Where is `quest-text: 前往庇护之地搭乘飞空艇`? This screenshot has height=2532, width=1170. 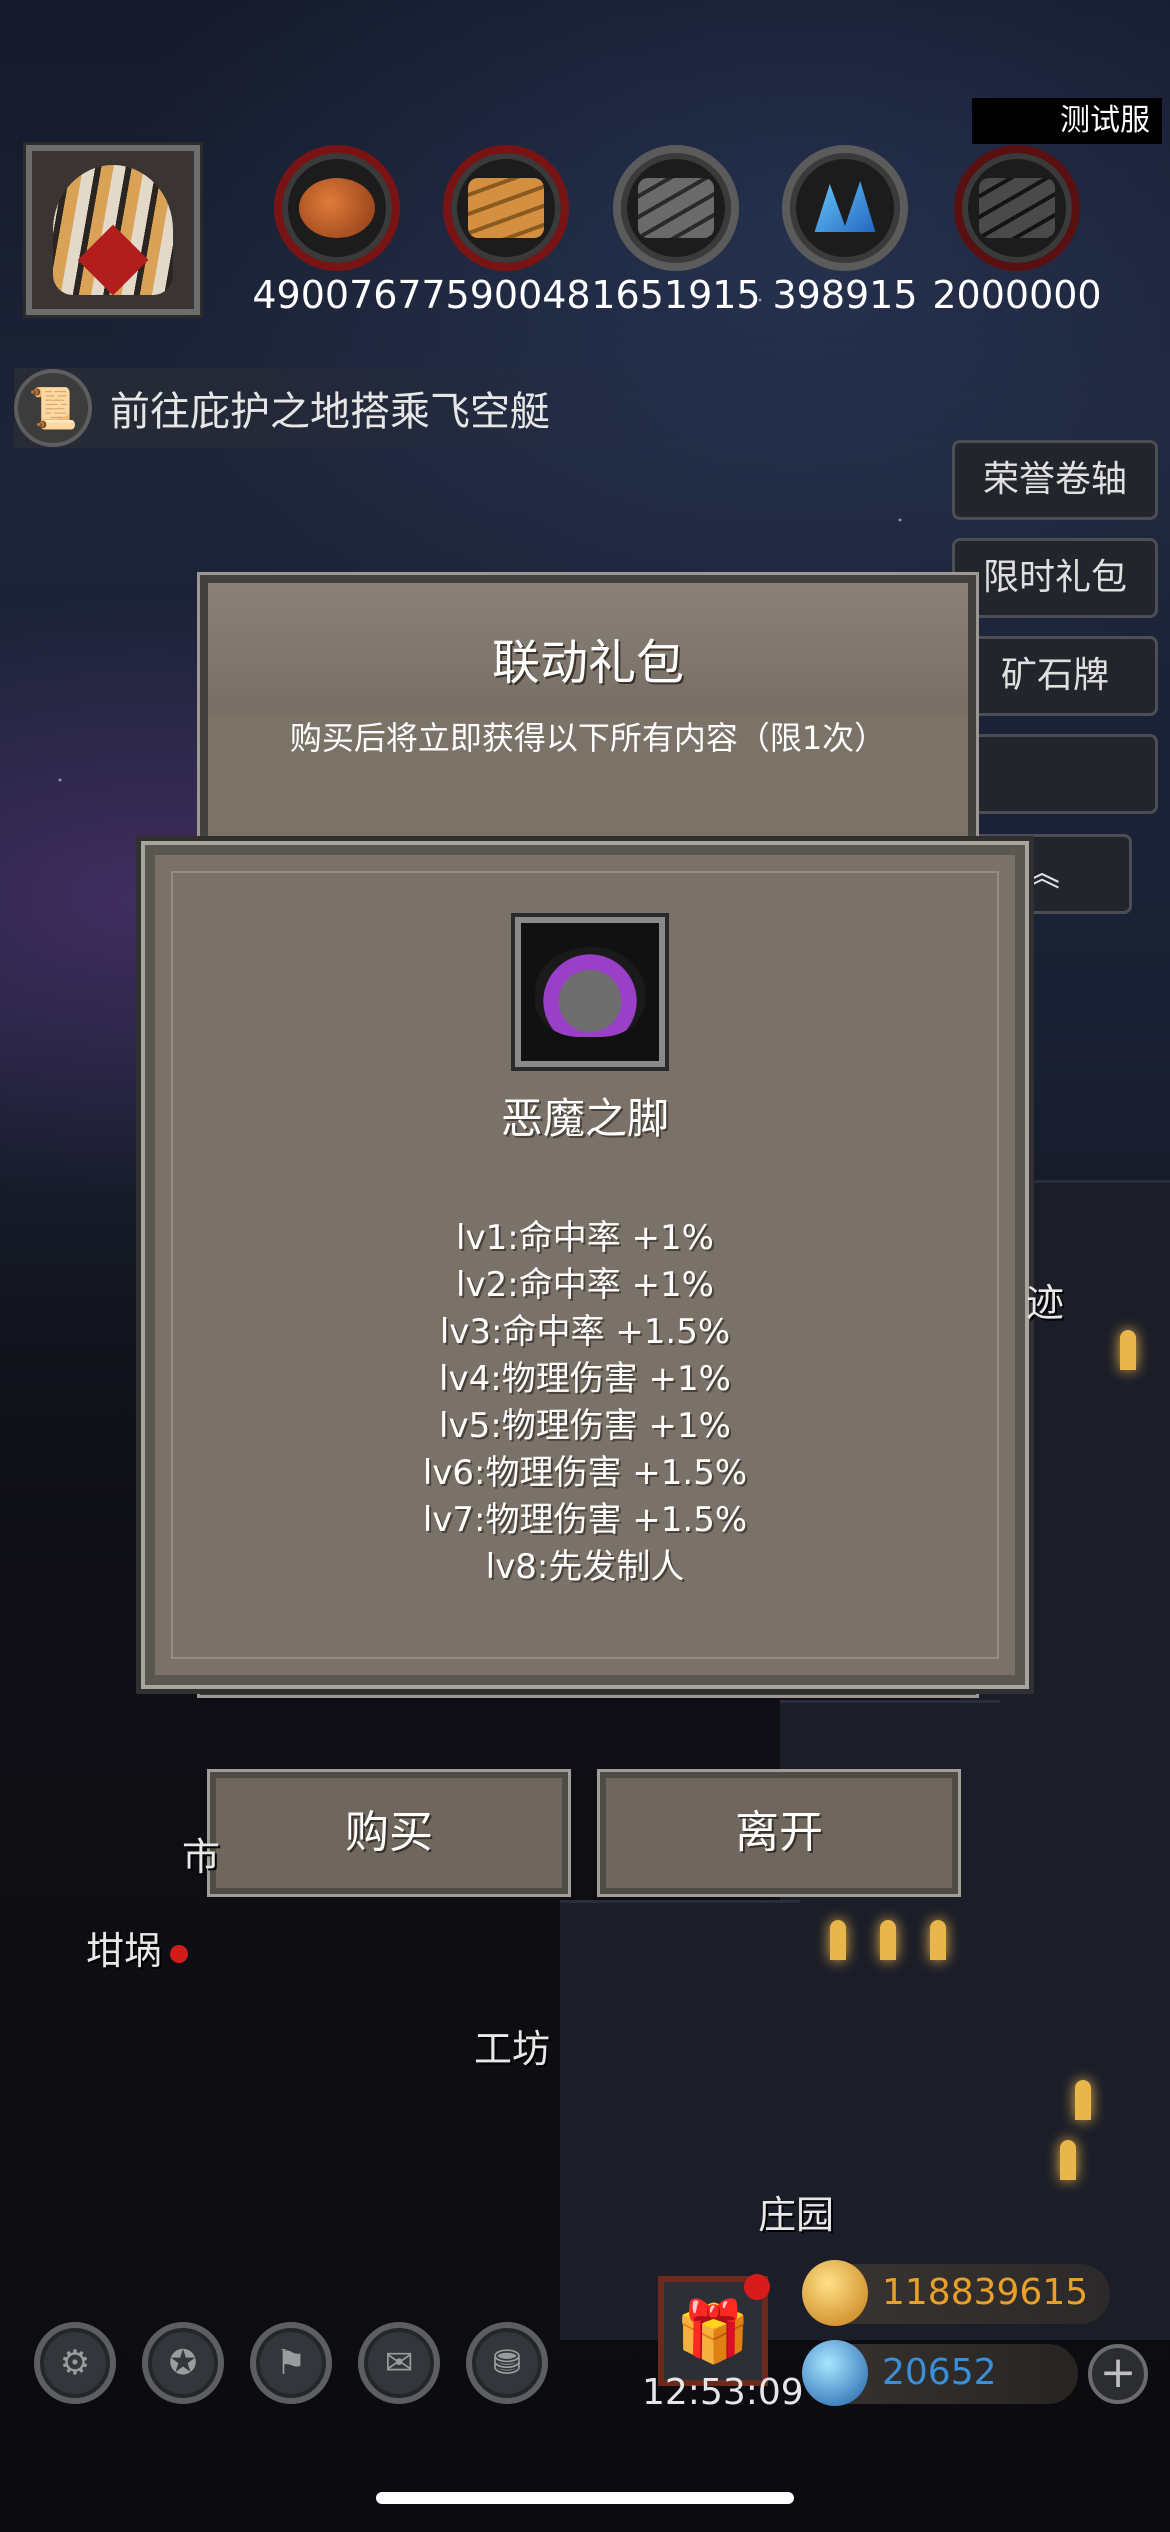 quest-text: 前往庇护之地搭乘飞空艇 is located at coordinates (330, 412).